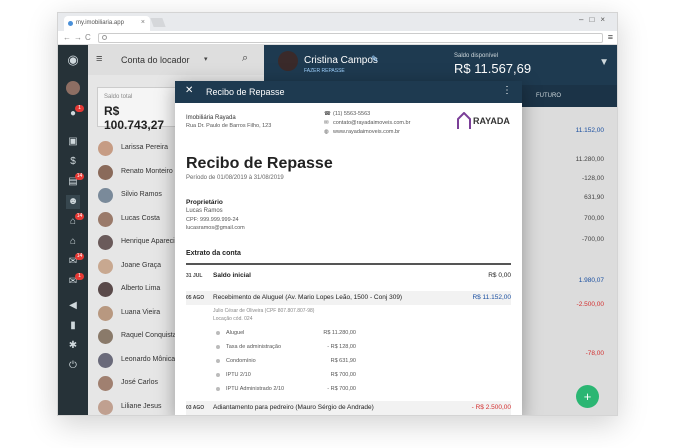 The height and width of the screenshot is (448, 675). What do you see at coordinates (141, 288) in the screenshot?
I see `person-name: Alberto Lima` at bounding box center [141, 288].